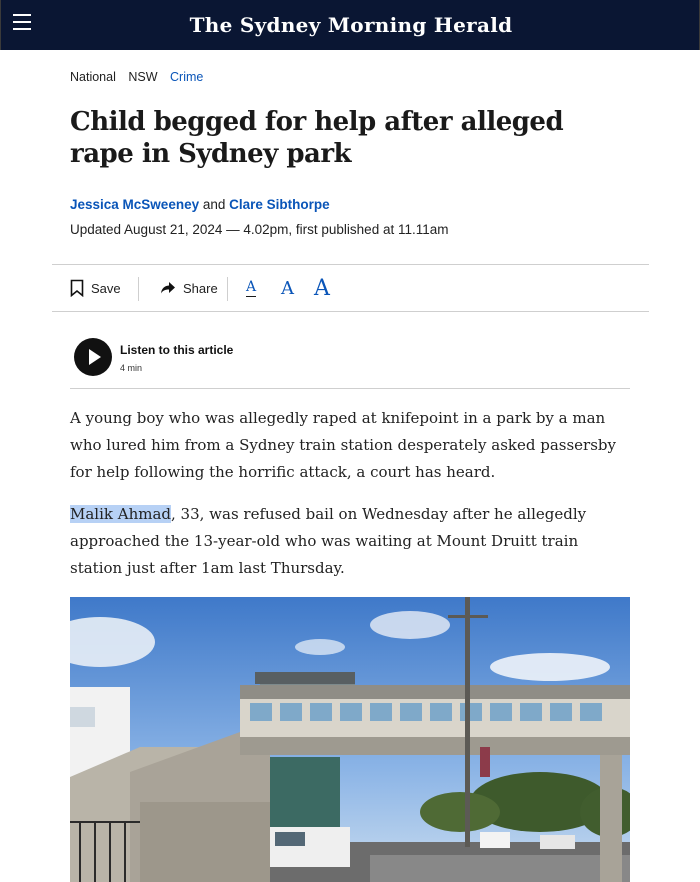 This screenshot has width=700, height=882. What do you see at coordinates (134, 204) in the screenshot?
I see `author-link-1: Jessica McSweeney` at bounding box center [134, 204].